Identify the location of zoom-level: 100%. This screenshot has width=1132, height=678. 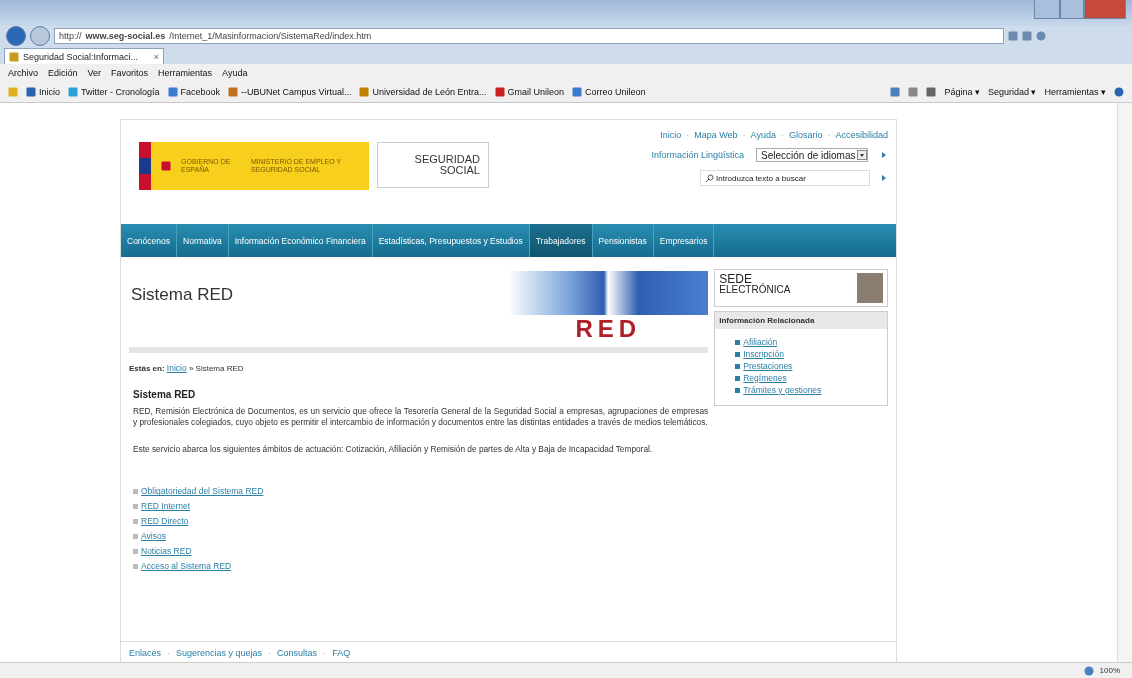
(1109, 670).